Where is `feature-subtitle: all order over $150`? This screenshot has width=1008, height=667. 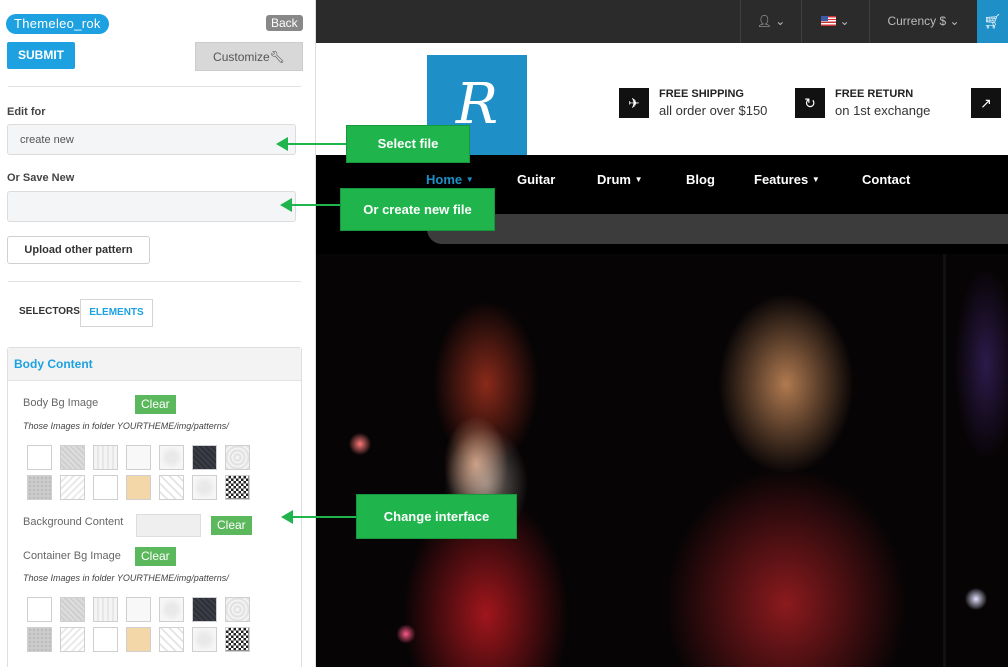
feature-subtitle: all order over $150 is located at coordinates (713, 110).